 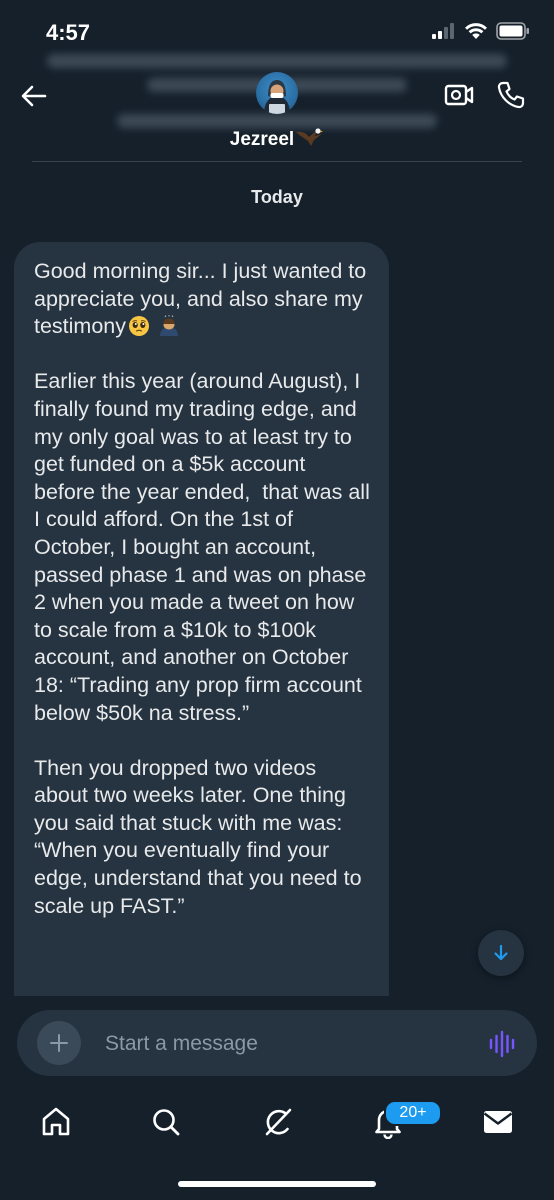 What do you see at coordinates (262, 139) in the screenshot?
I see `contact-name: Jezreel` at bounding box center [262, 139].